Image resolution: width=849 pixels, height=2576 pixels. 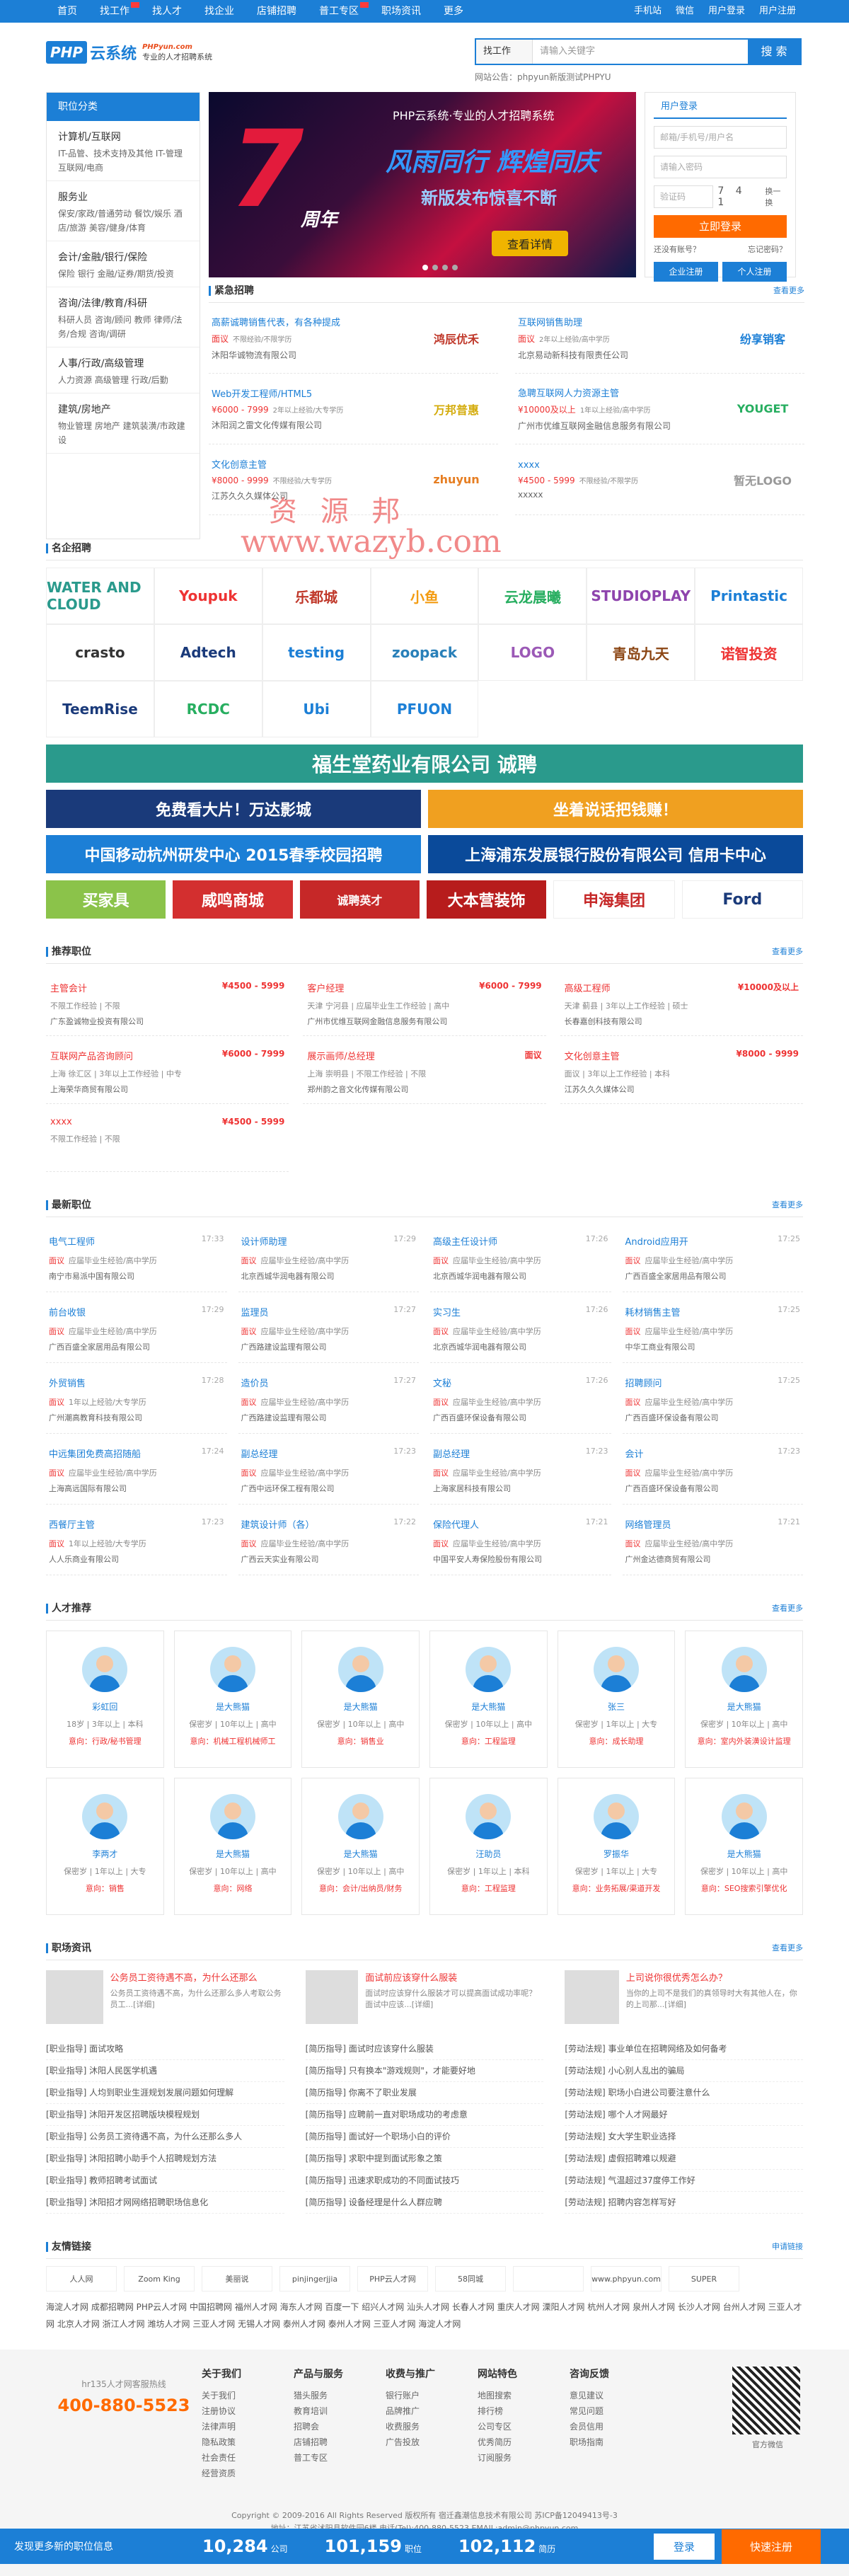 I want to click on famous-company-logo: Ubi, so click(x=316, y=709).